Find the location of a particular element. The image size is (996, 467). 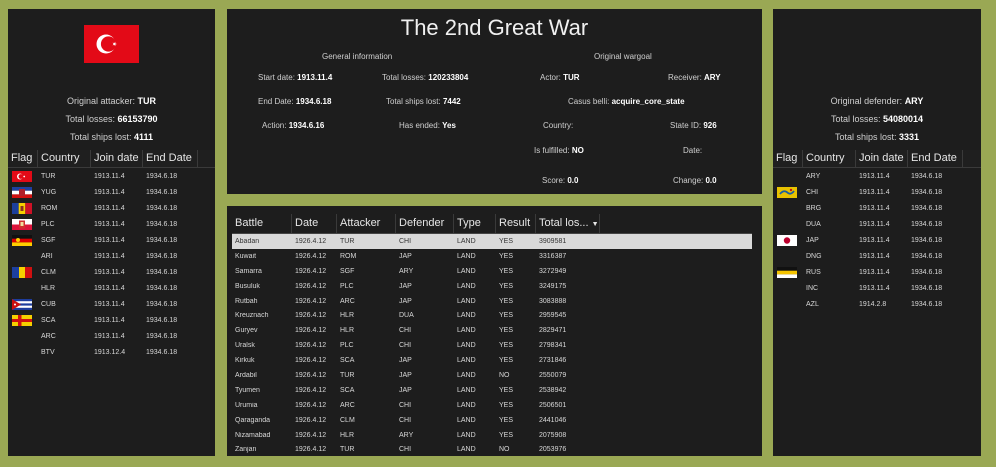

table-row: Rutbah 1926.4.12 ARC JAP LAND YES 3083888 is located at coordinates (492, 301).